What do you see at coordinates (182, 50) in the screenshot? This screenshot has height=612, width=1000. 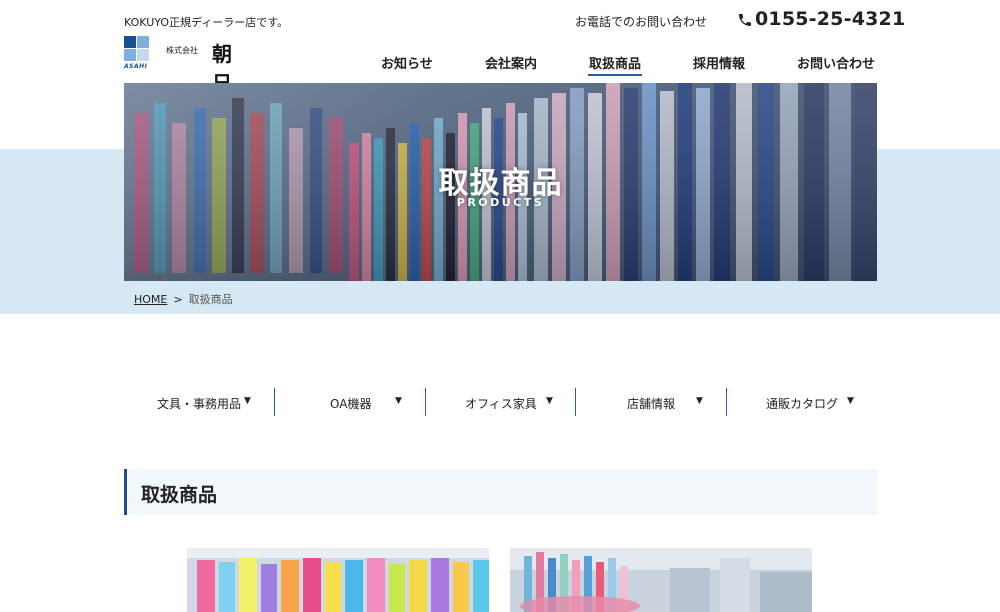 I see `logo-company-type: 株式会社` at bounding box center [182, 50].